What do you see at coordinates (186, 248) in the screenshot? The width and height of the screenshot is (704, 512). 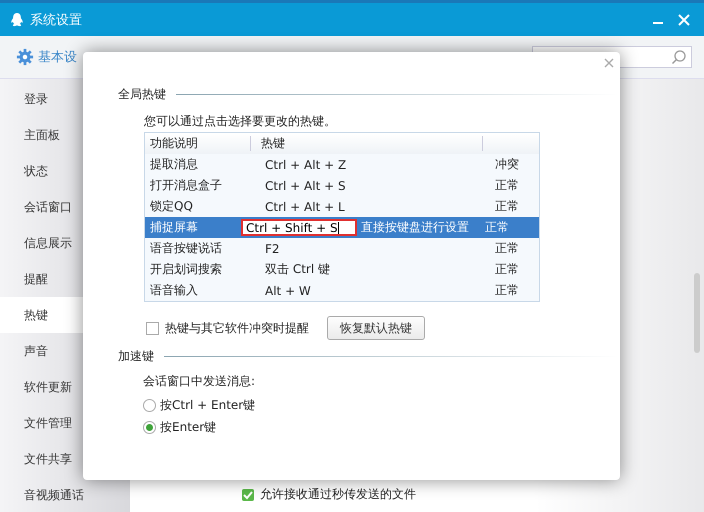 I see `table-cell-text: 语音按键说话` at bounding box center [186, 248].